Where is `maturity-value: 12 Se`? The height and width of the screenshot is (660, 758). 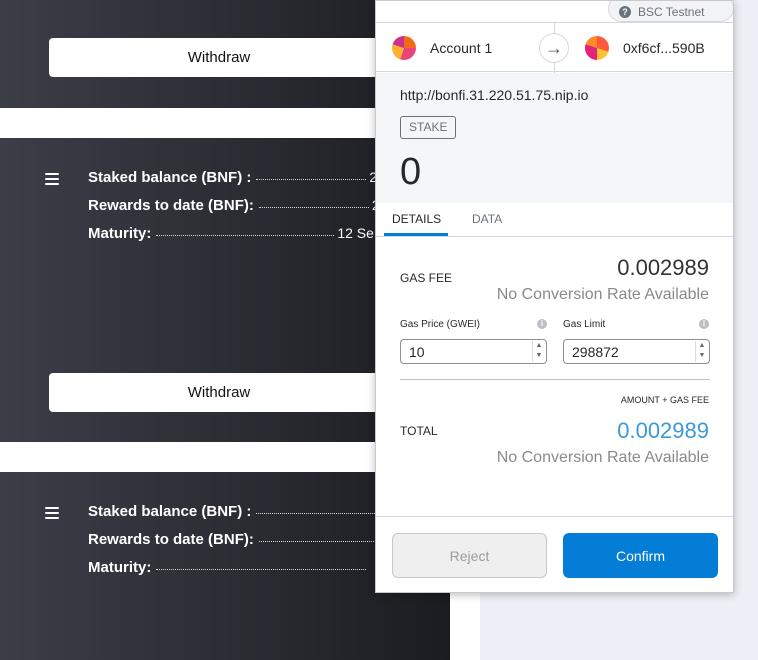 maturity-value: 12 Se is located at coordinates (355, 233).